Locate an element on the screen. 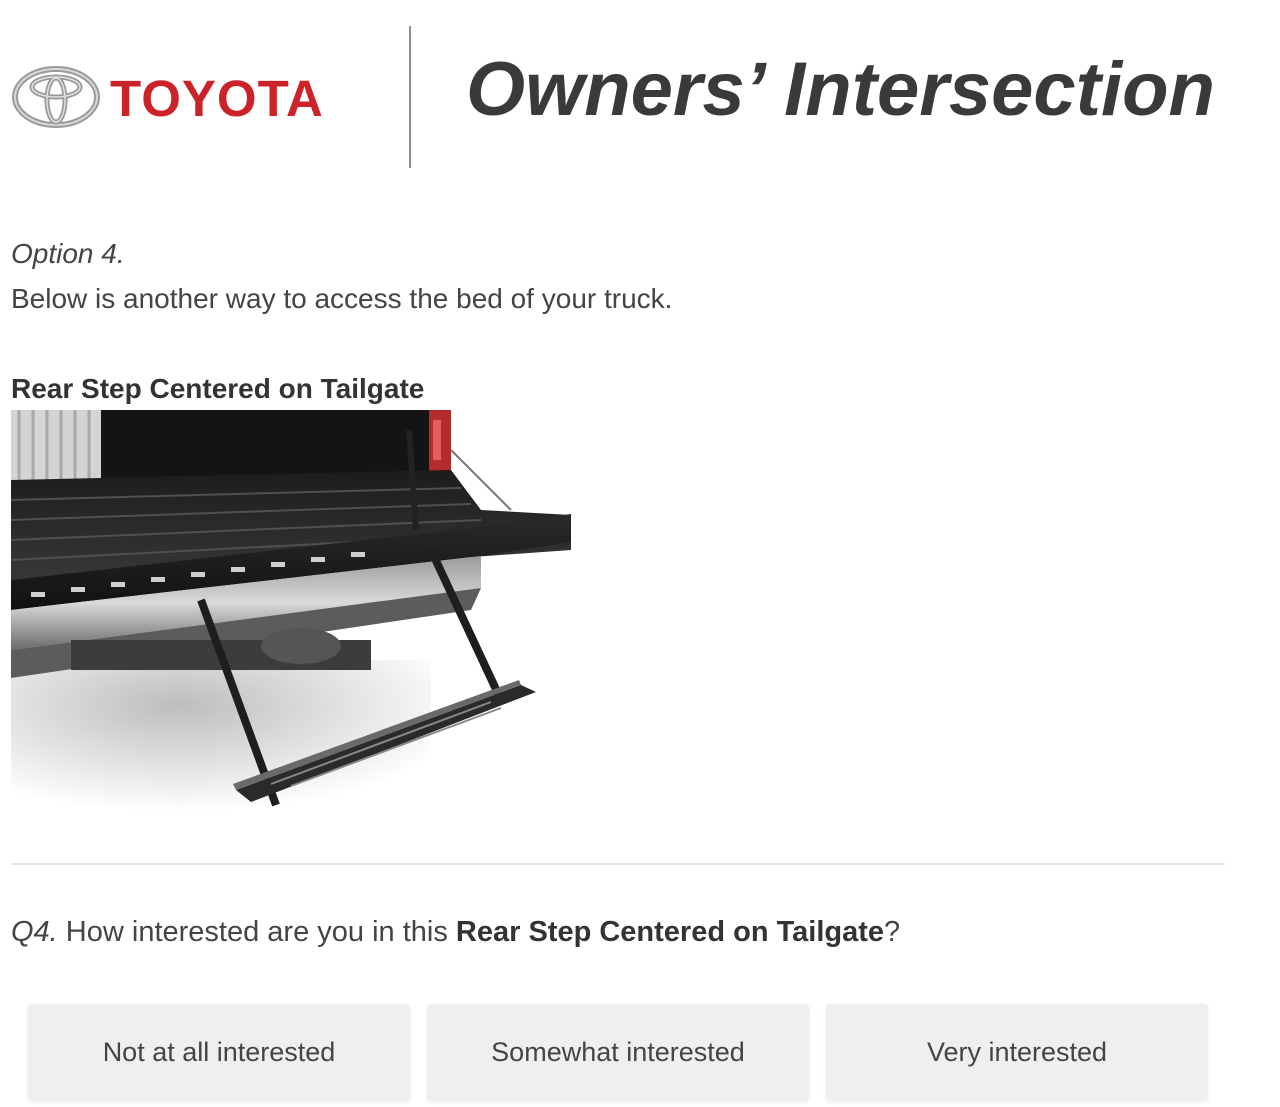 The image size is (1280, 1107). feature-title: Rear Step Centered on Tailgate is located at coordinates (218, 388).